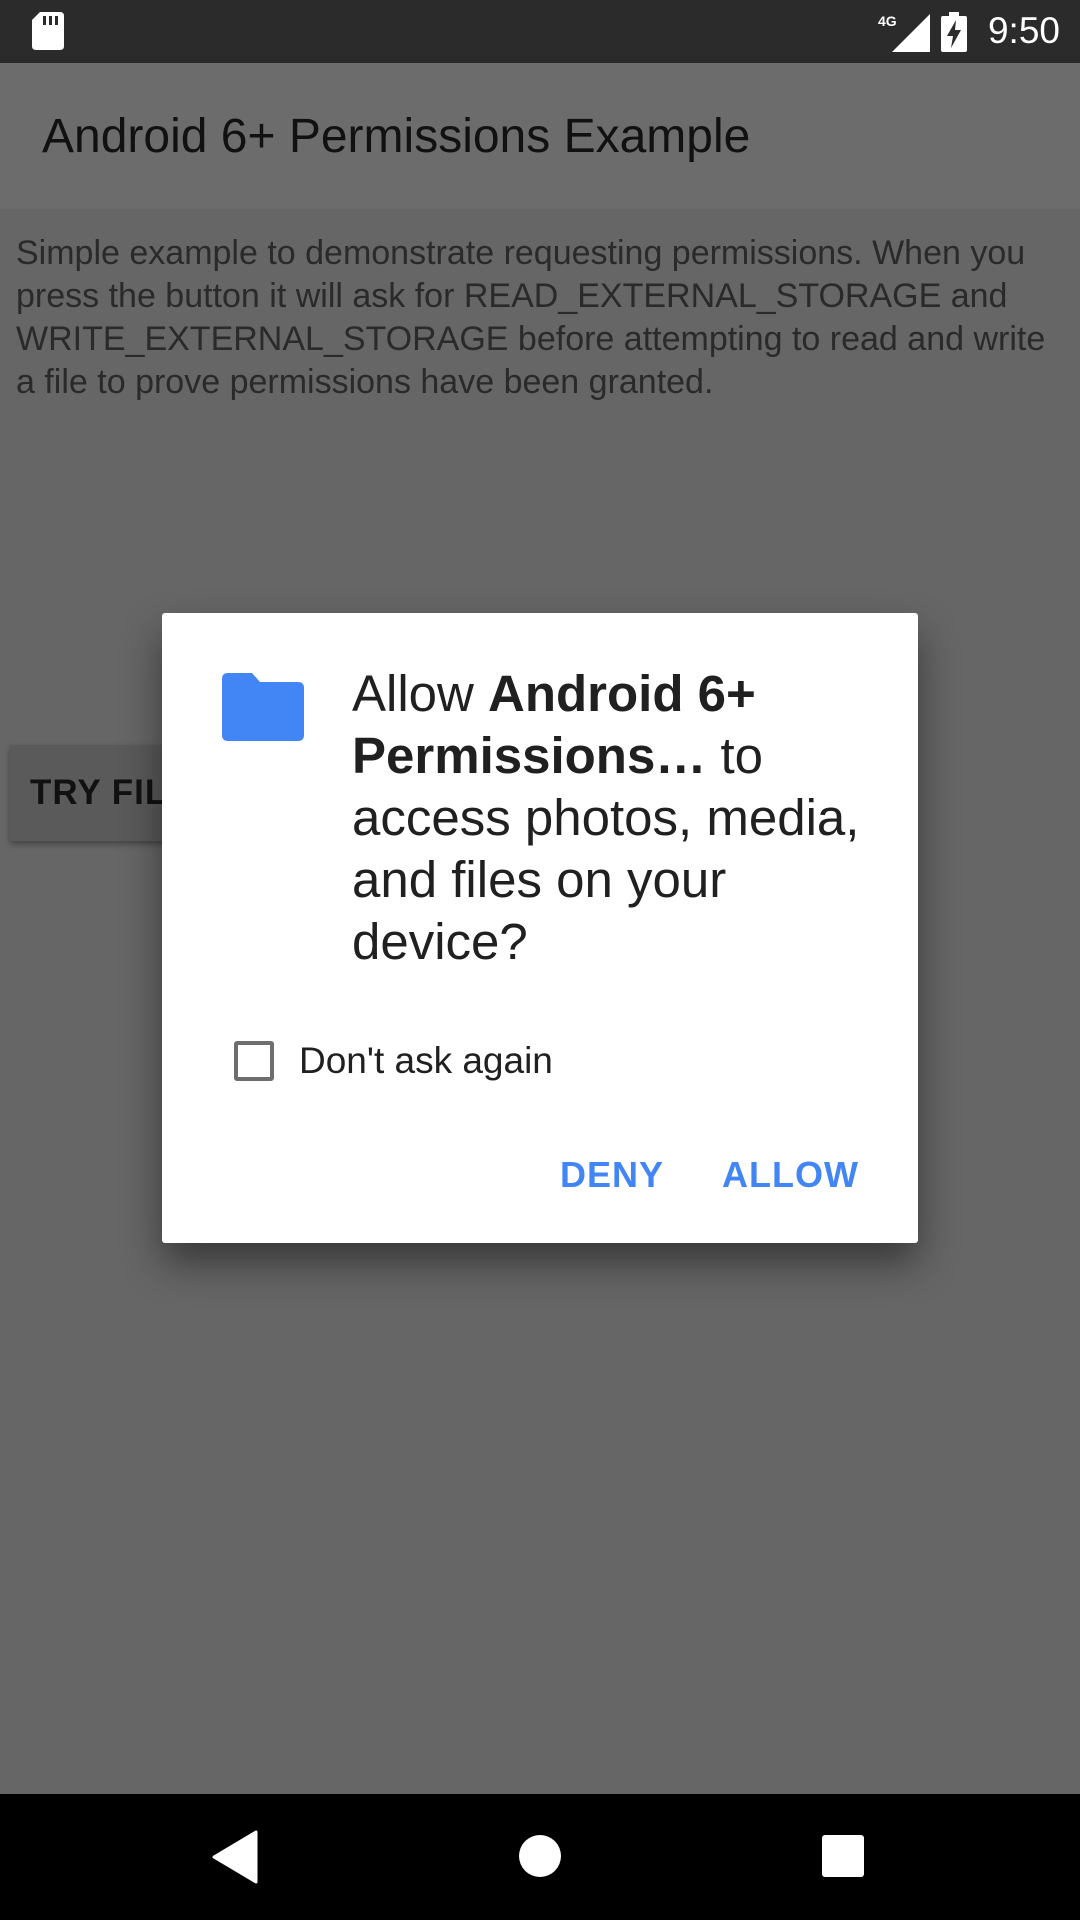  What do you see at coordinates (396, 136) in the screenshot?
I see `page-title: Android 6+ Permissions Example` at bounding box center [396, 136].